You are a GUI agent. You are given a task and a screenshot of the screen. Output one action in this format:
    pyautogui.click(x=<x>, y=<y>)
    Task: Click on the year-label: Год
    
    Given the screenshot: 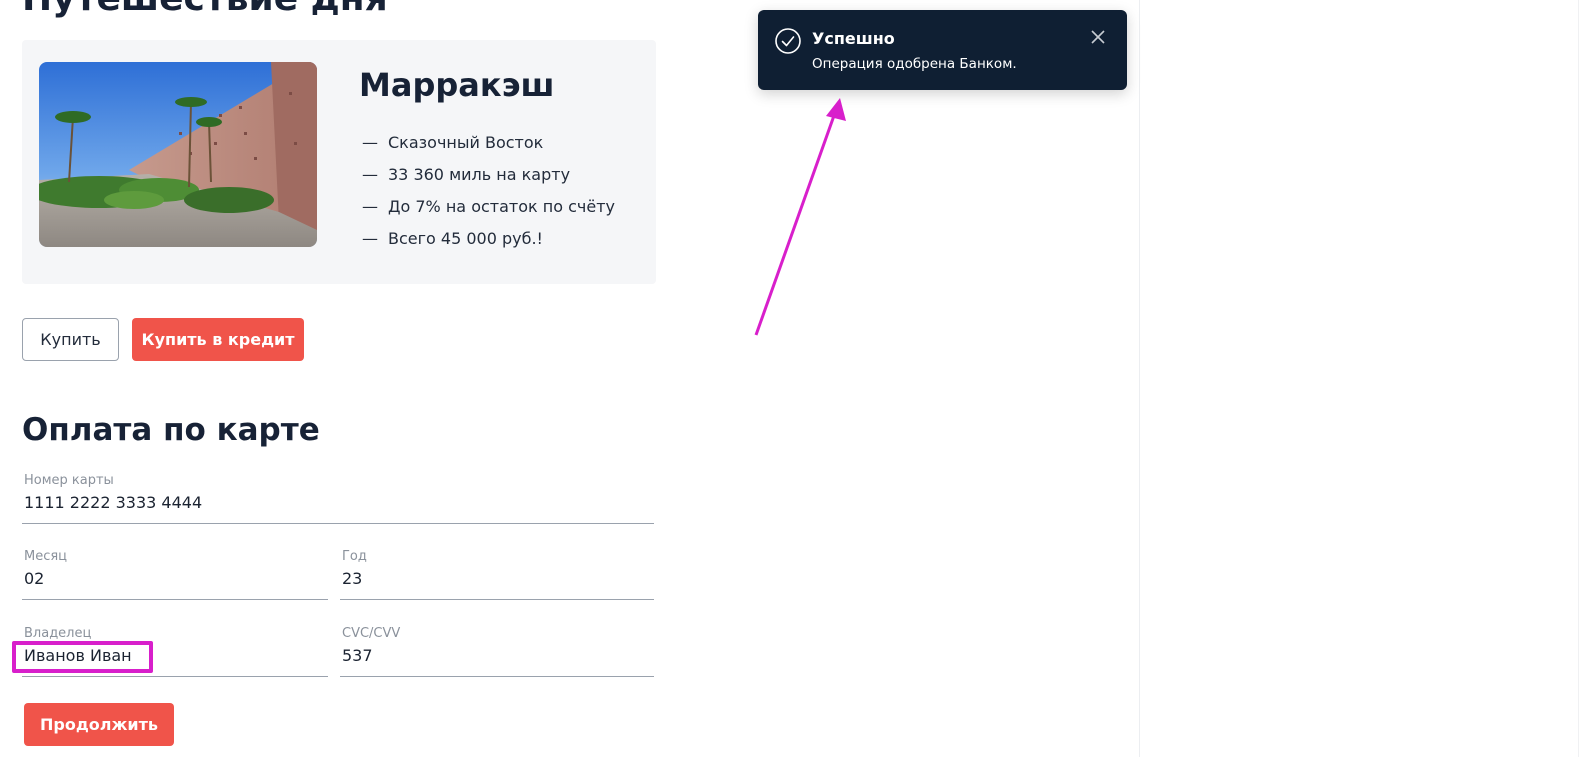 What is the action you would take?
    pyautogui.click(x=354, y=556)
    